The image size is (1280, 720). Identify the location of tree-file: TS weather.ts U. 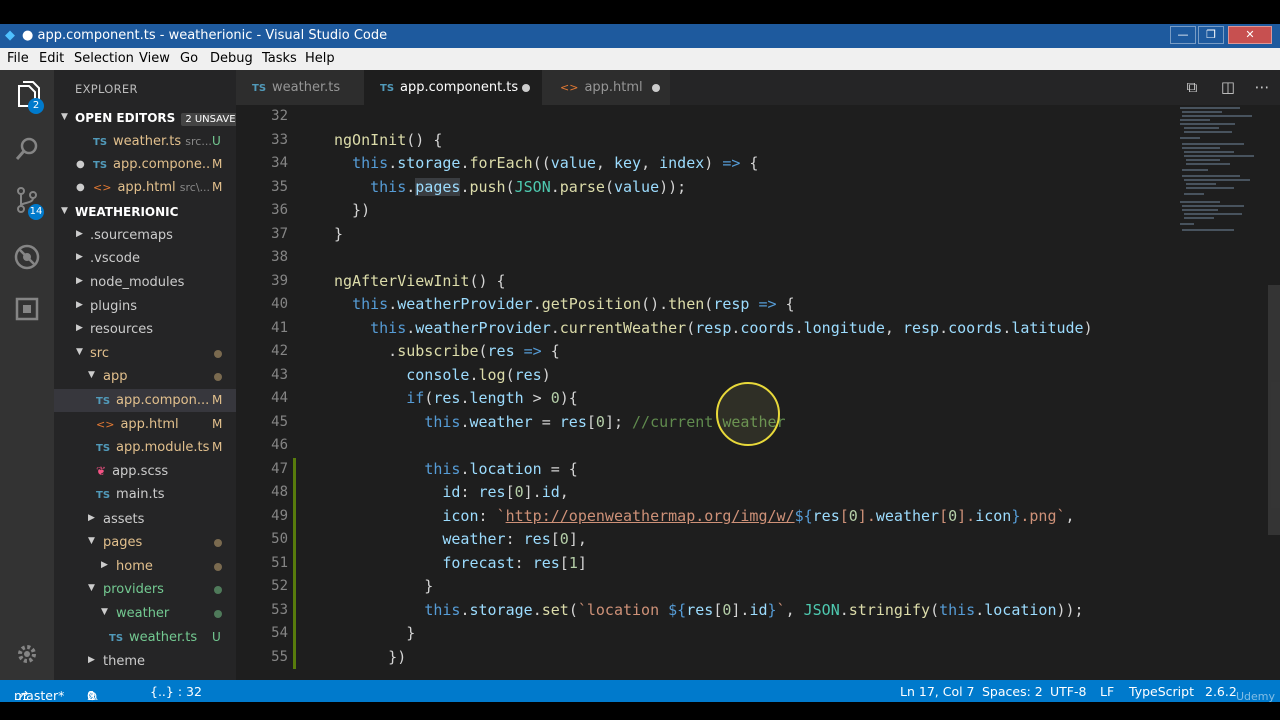
(145, 637).